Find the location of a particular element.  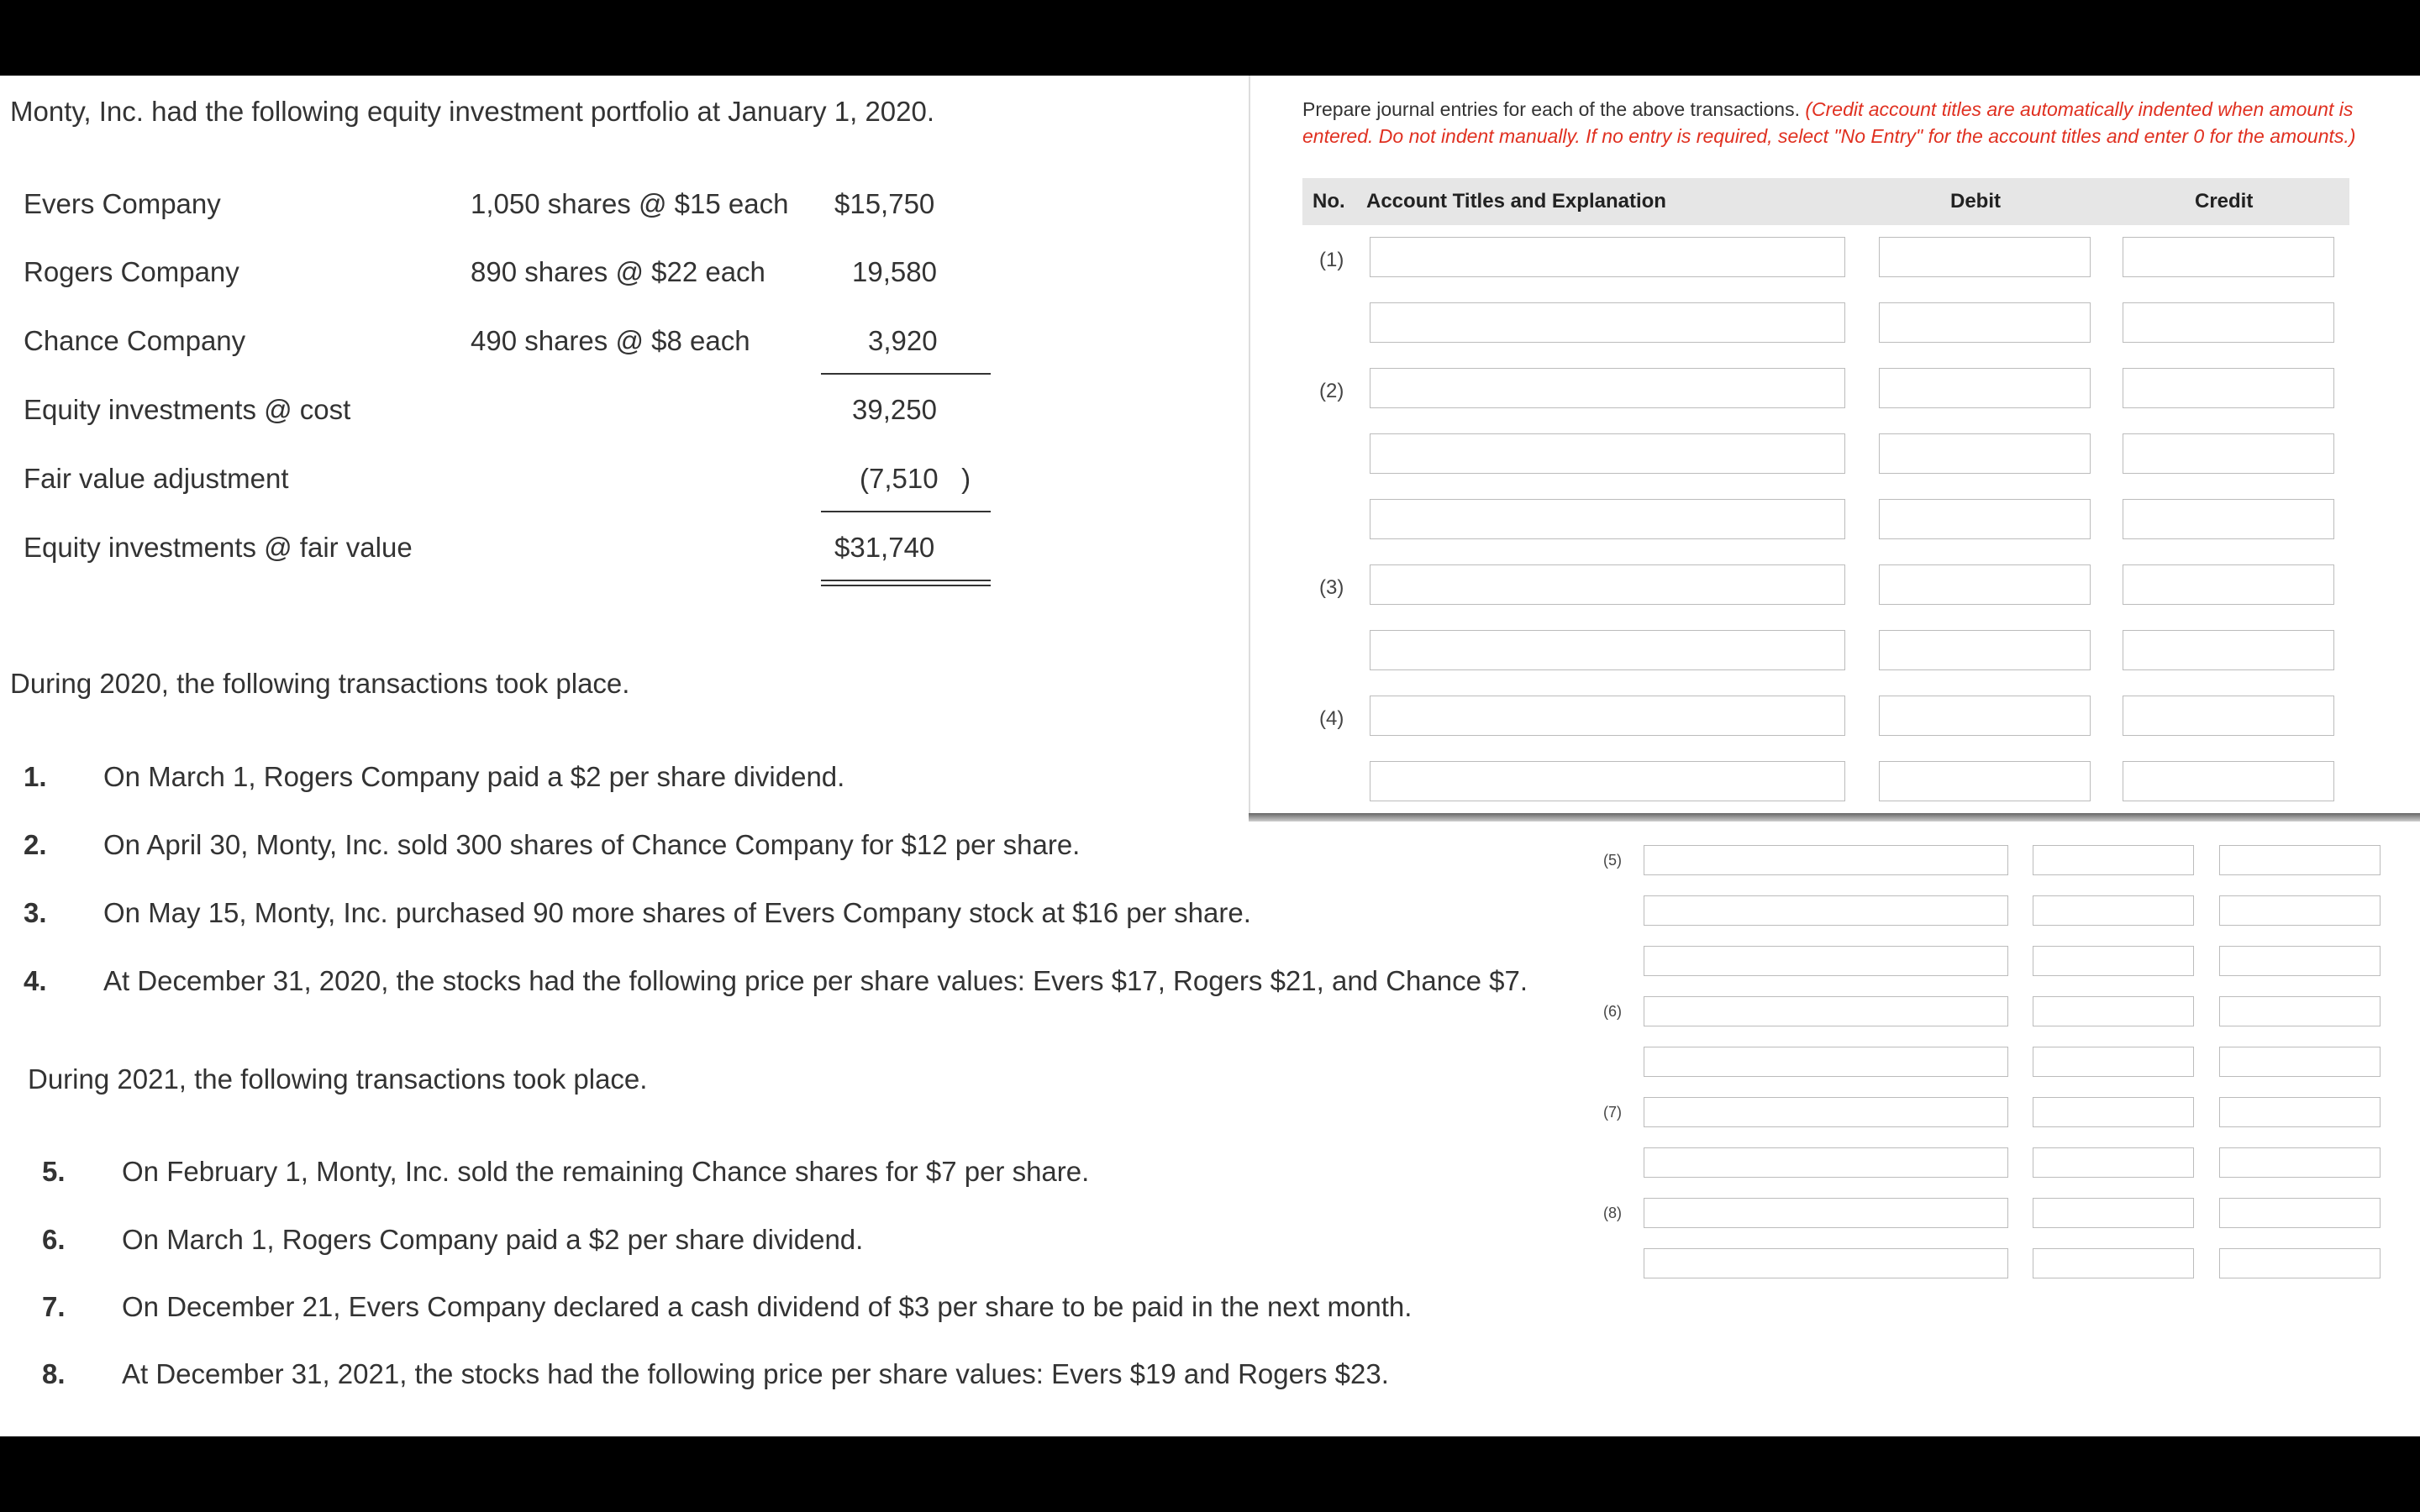

bottom-black-bar is located at coordinates (1210, 1474).